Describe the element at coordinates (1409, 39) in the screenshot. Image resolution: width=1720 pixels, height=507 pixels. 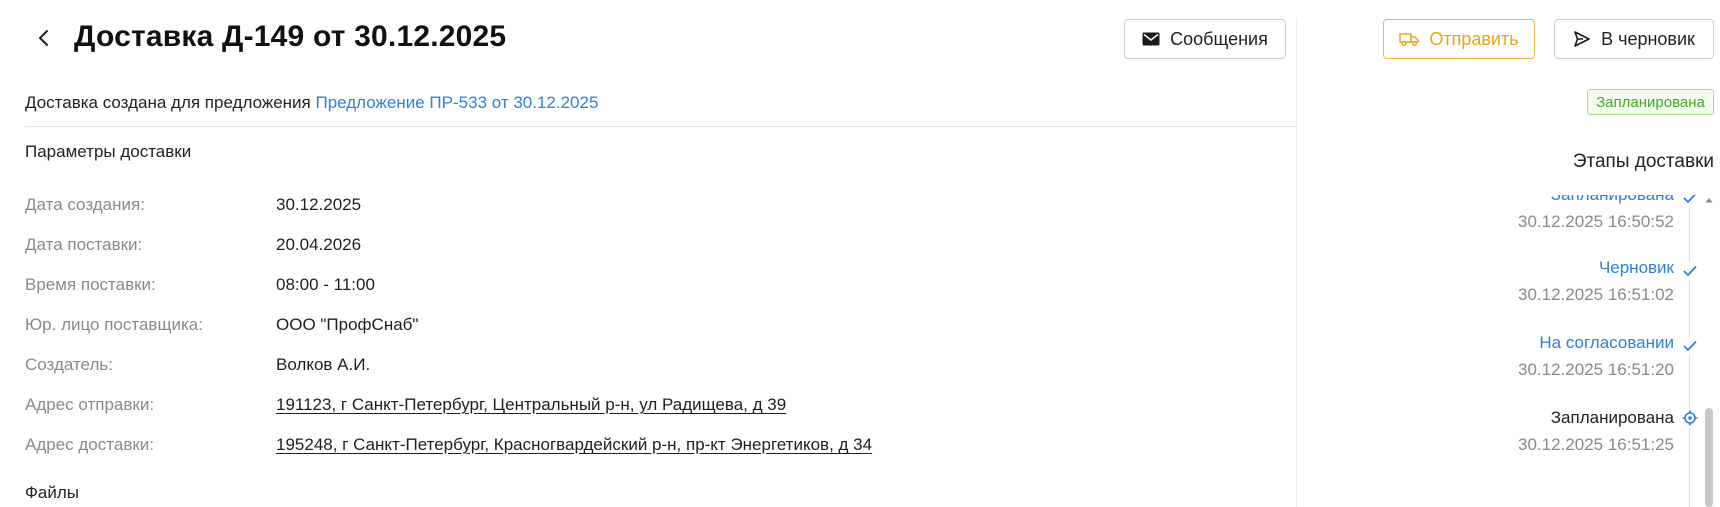
I see `truck-icon` at that location.